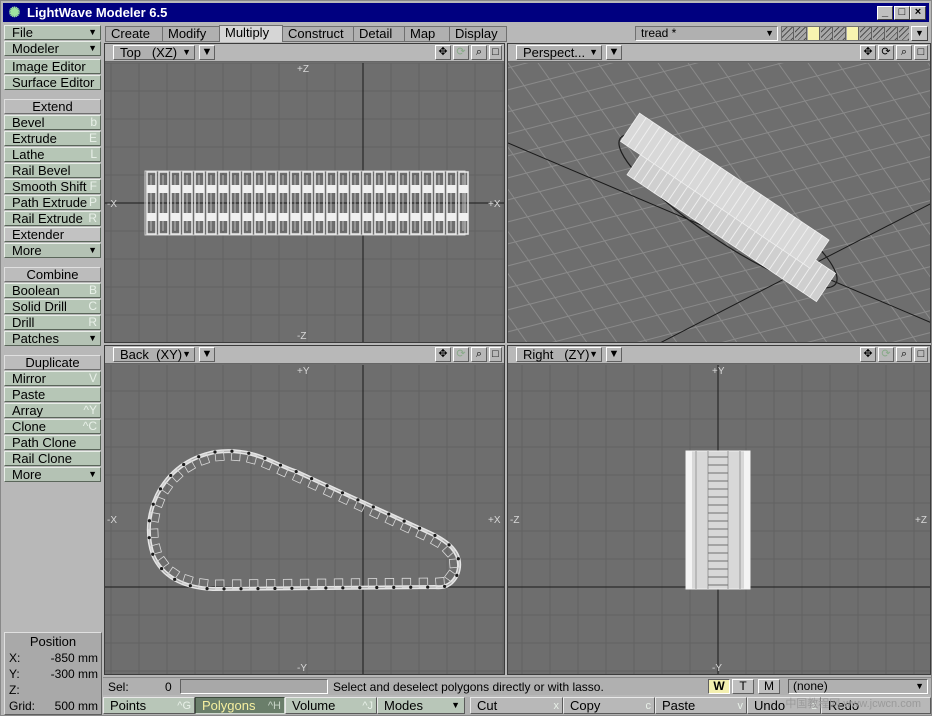  Describe the element at coordinates (130, 52) in the screenshot. I see `view-name: Top` at that location.